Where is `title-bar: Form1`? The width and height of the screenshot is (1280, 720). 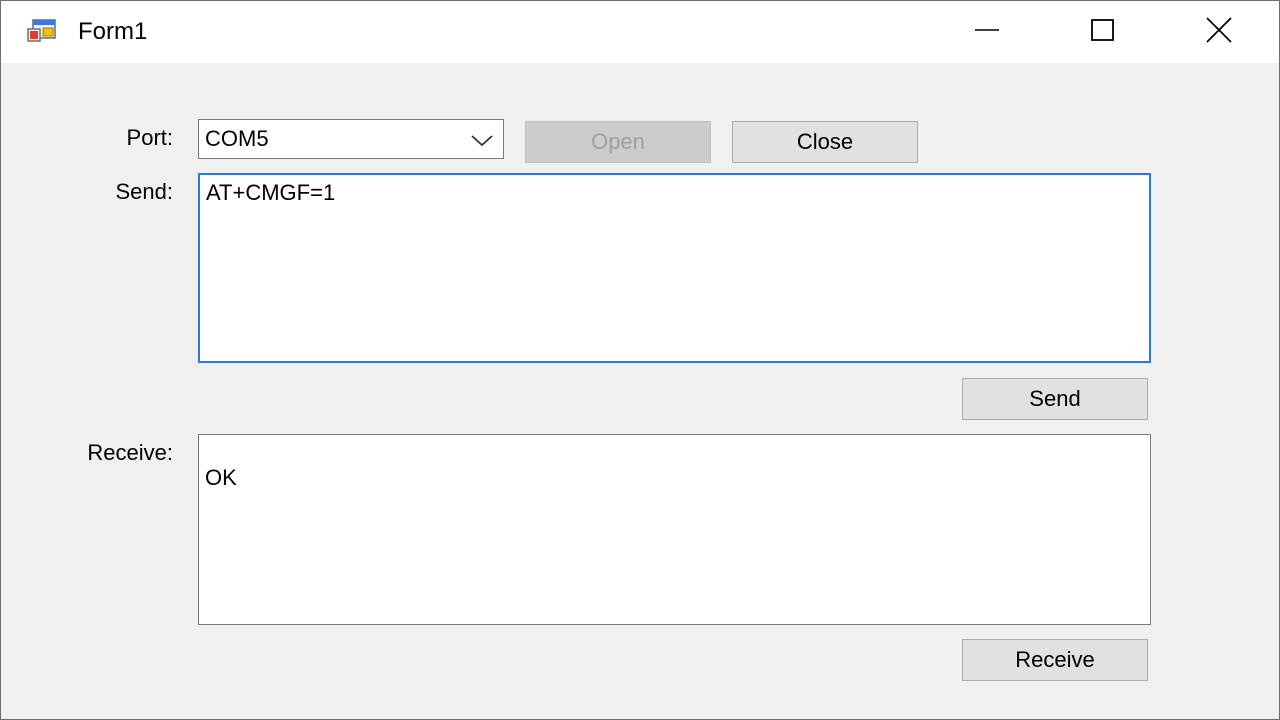 title-bar: Form1 is located at coordinates (640, 32).